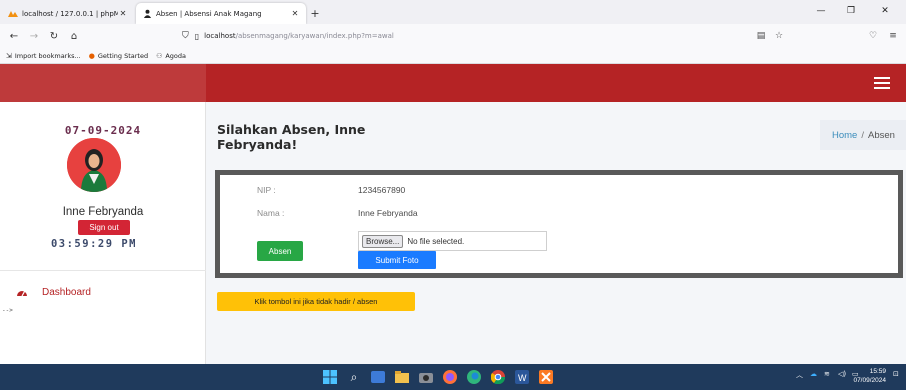 This screenshot has height=390, width=906. What do you see at coordinates (103, 212) in the screenshot?
I see `user-name: Inne Febryanda` at bounding box center [103, 212].